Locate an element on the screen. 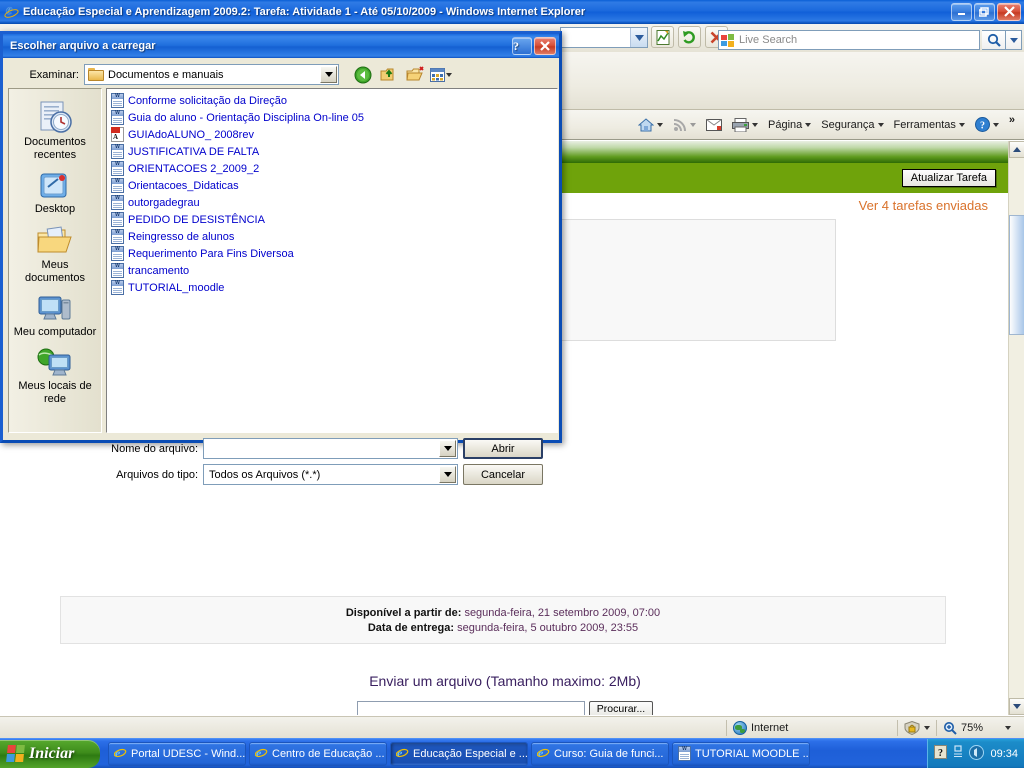  tools-menu: Ferramentas is located at coordinates (929, 125).